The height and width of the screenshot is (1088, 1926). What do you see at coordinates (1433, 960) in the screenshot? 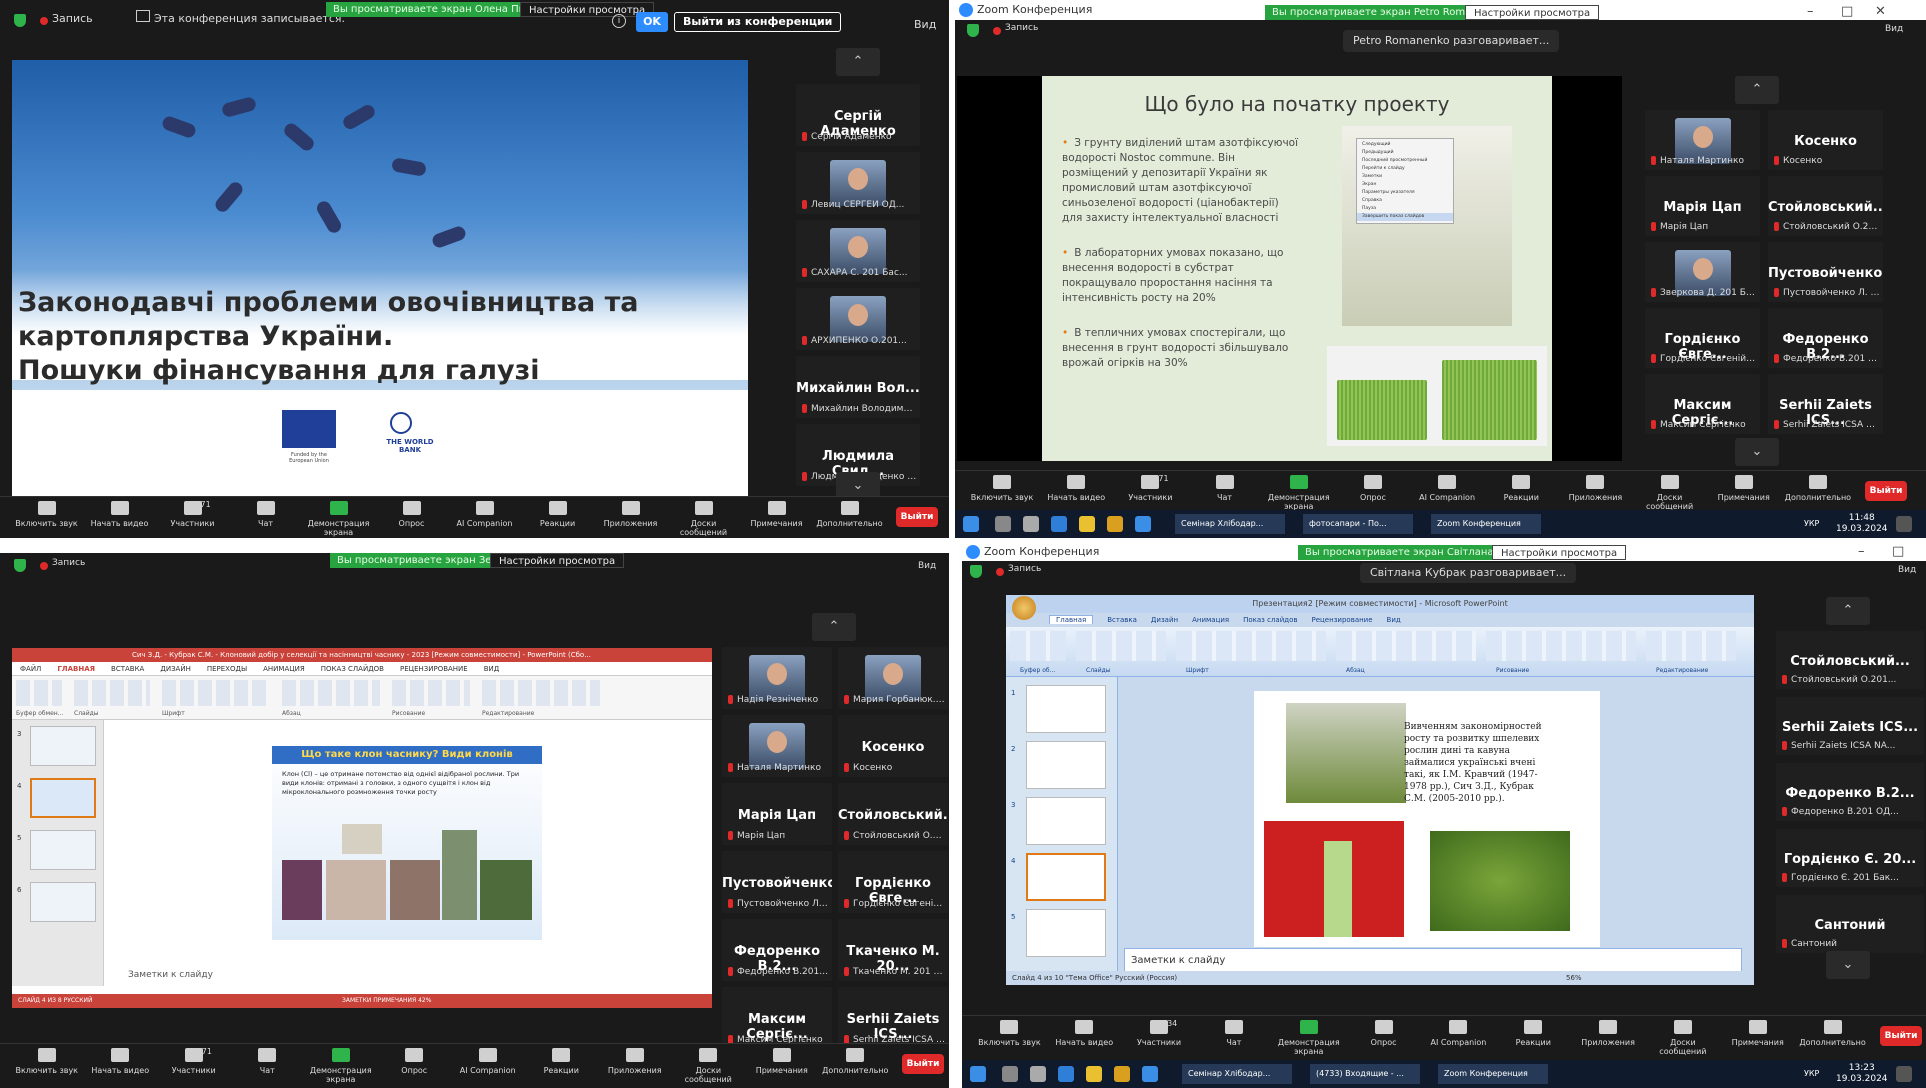
I see `notes-pane: Заметки к слайду` at bounding box center [1433, 960].